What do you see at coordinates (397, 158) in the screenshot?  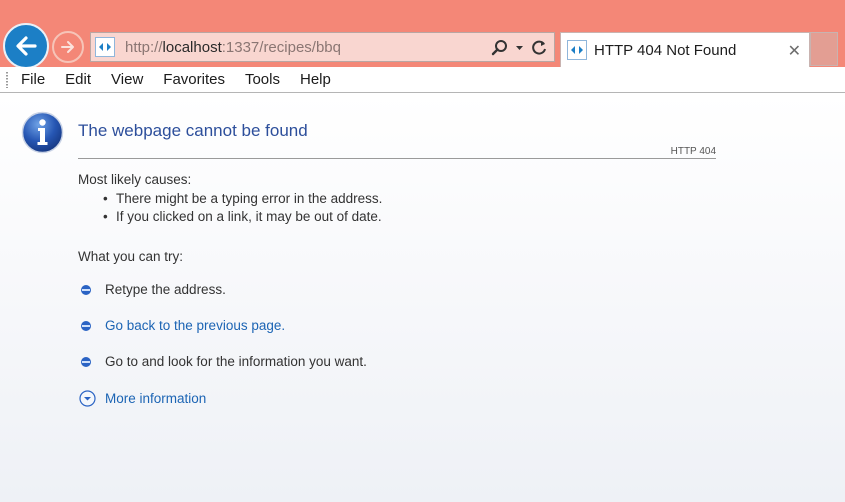 I see `title-divider` at bounding box center [397, 158].